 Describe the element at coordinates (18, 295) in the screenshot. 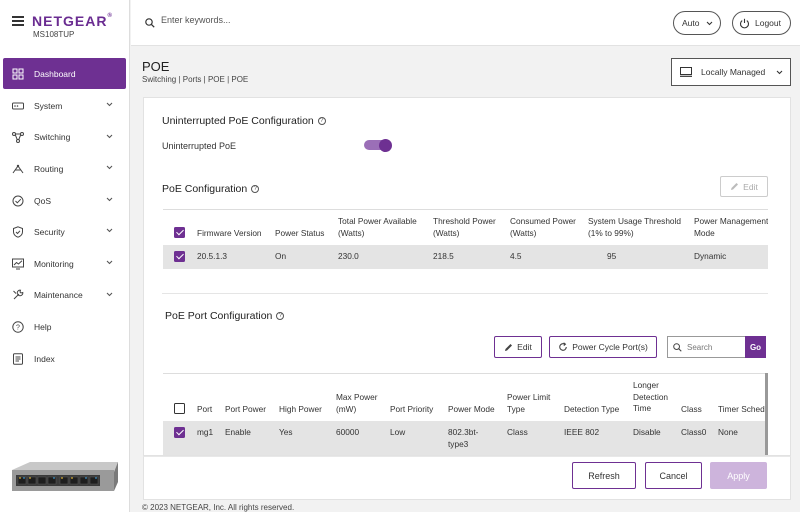

I see `maintenance-icon` at that location.